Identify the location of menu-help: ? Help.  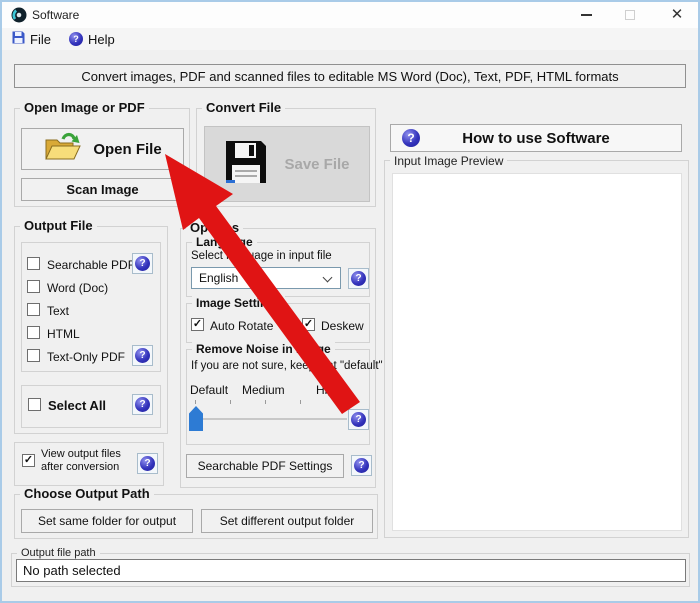
(91, 39).